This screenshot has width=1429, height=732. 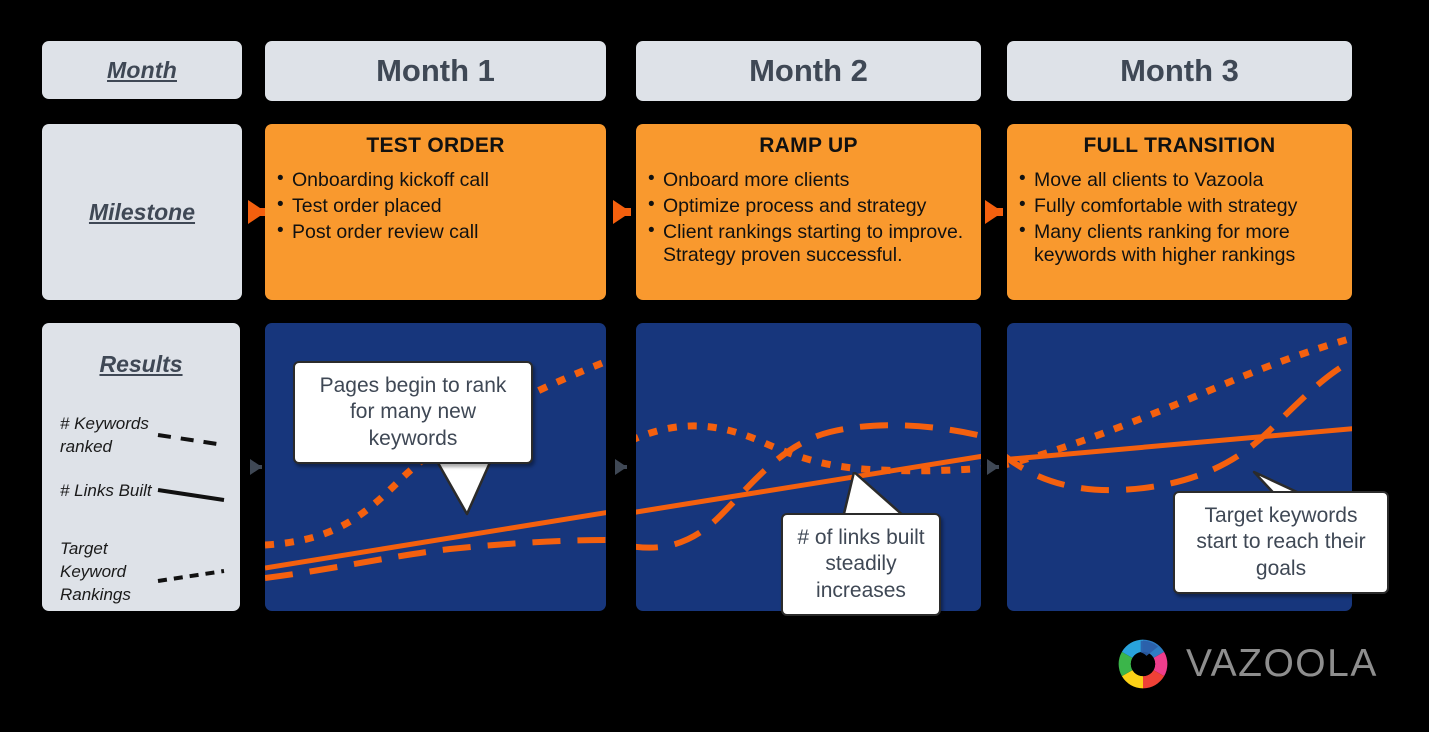 I want to click on list-item: Onboard more clients, so click(x=808, y=180).